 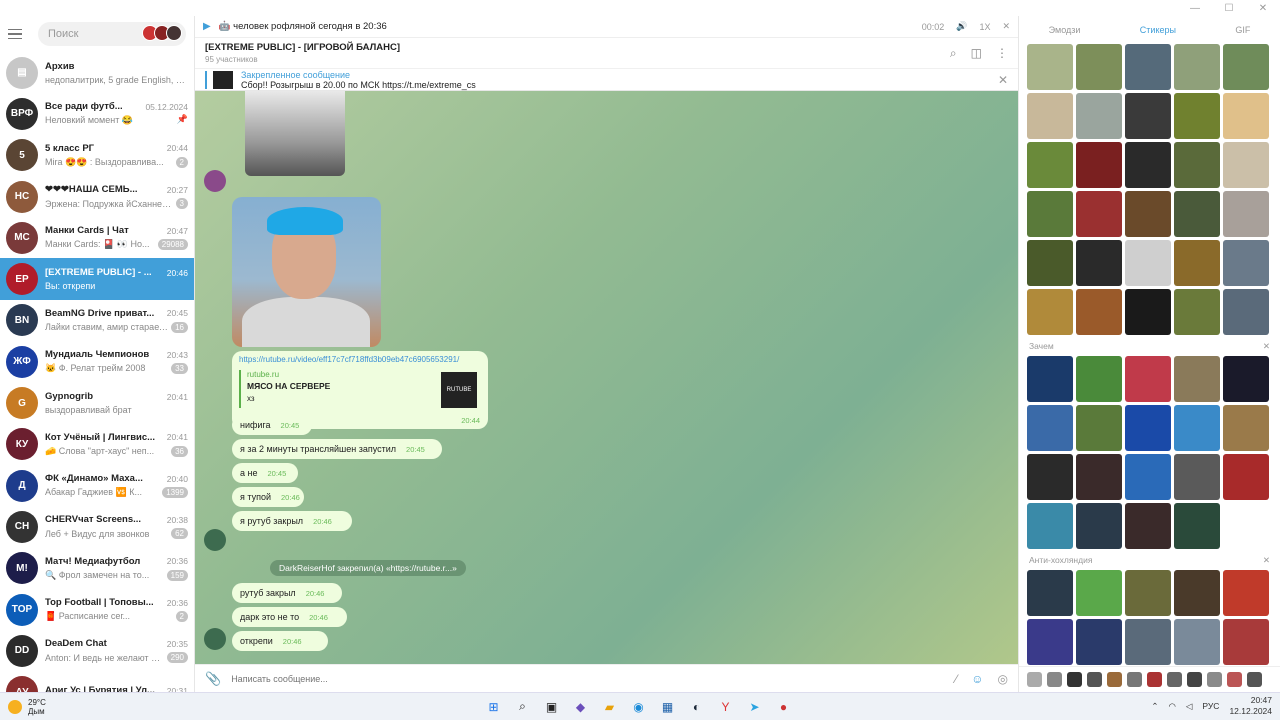 What do you see at coordinates (268, 497) in the screenshot?
I see `message-bubble: я тупой 20:46` at bounding box center [268, 497].